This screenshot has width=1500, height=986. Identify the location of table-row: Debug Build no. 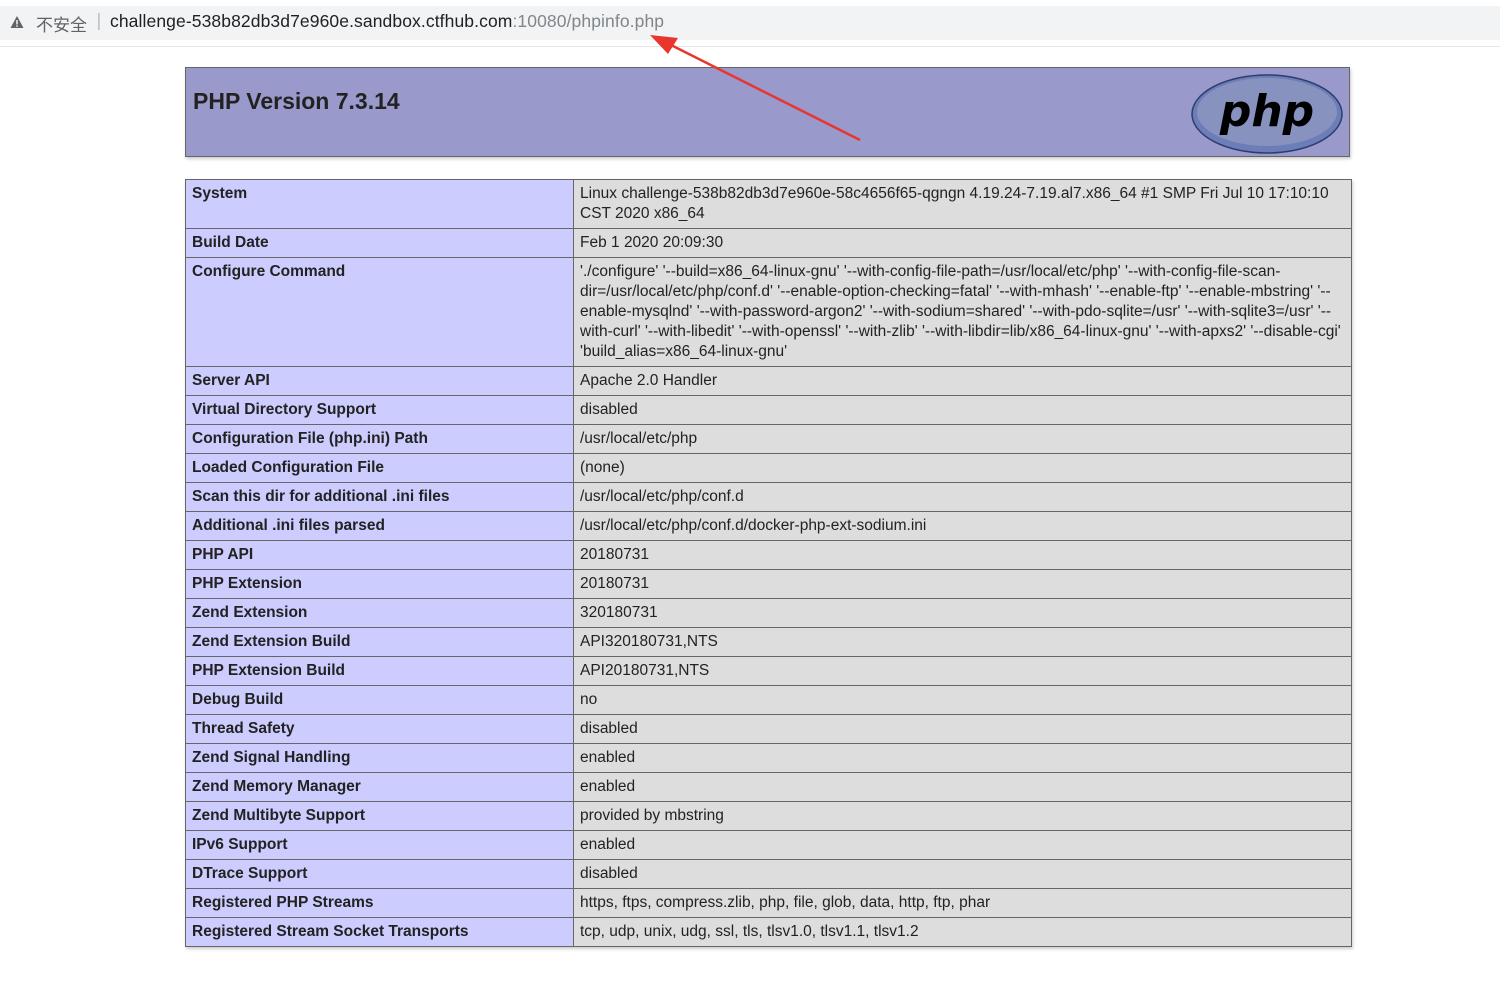
(768, 700).